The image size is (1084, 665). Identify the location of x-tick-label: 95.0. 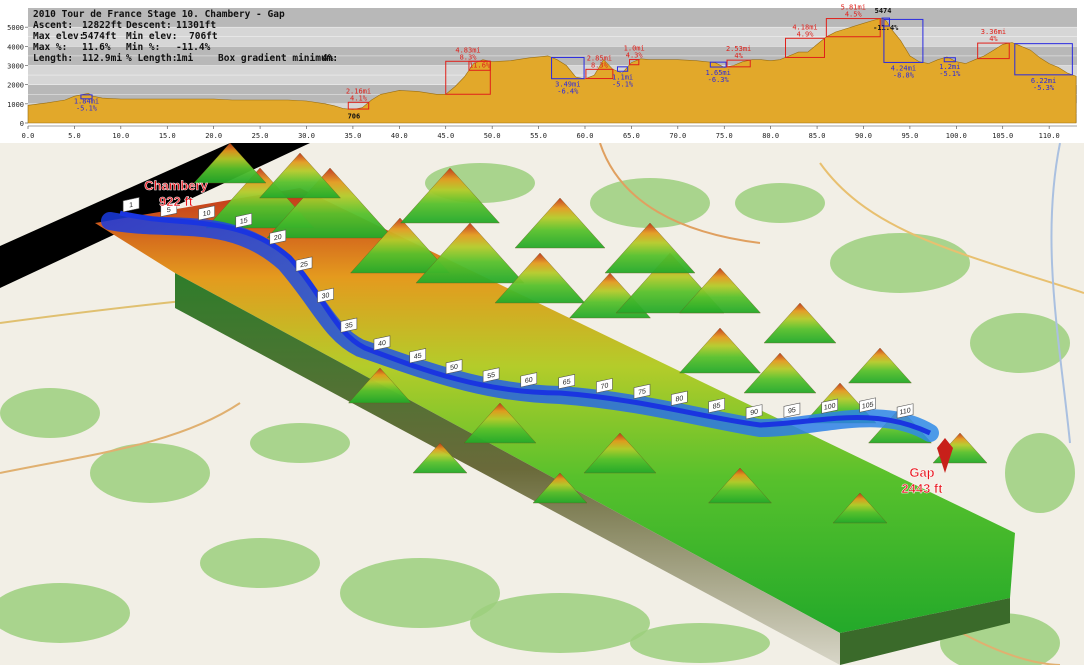
(909, 136).